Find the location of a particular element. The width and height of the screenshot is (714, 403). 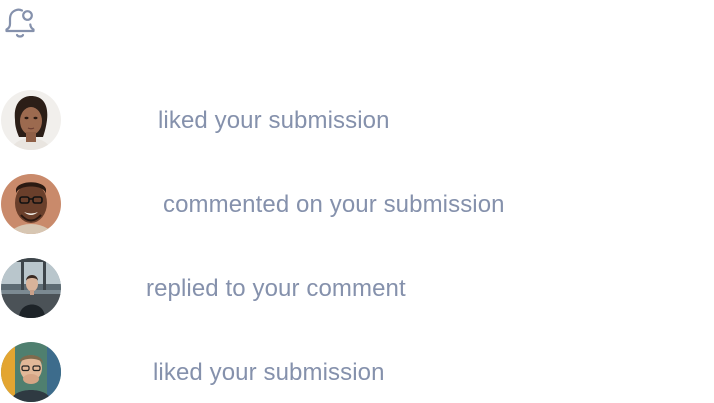

notification-item: commented on your submission is located at coordinates (300, 205).